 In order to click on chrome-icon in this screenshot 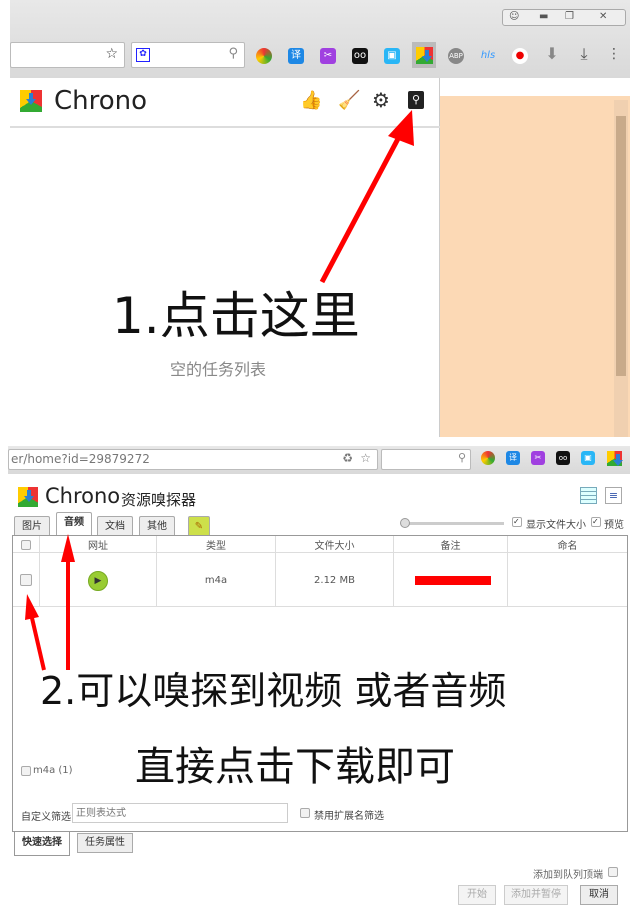, I will do `click(488, 458)`.